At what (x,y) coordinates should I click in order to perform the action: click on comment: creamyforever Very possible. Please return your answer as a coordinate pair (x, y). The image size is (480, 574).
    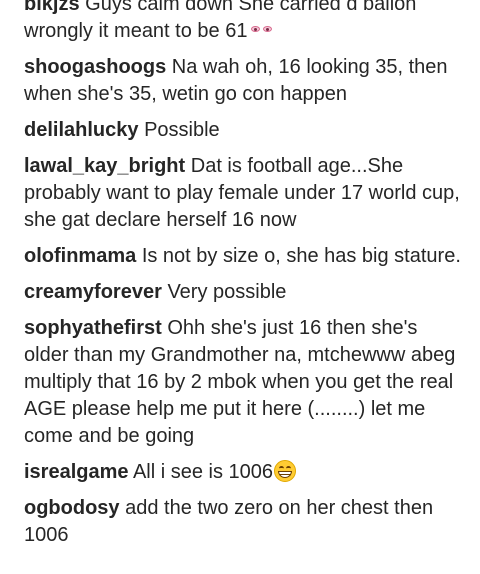
    Looking at the image, I should click on (244, 292).